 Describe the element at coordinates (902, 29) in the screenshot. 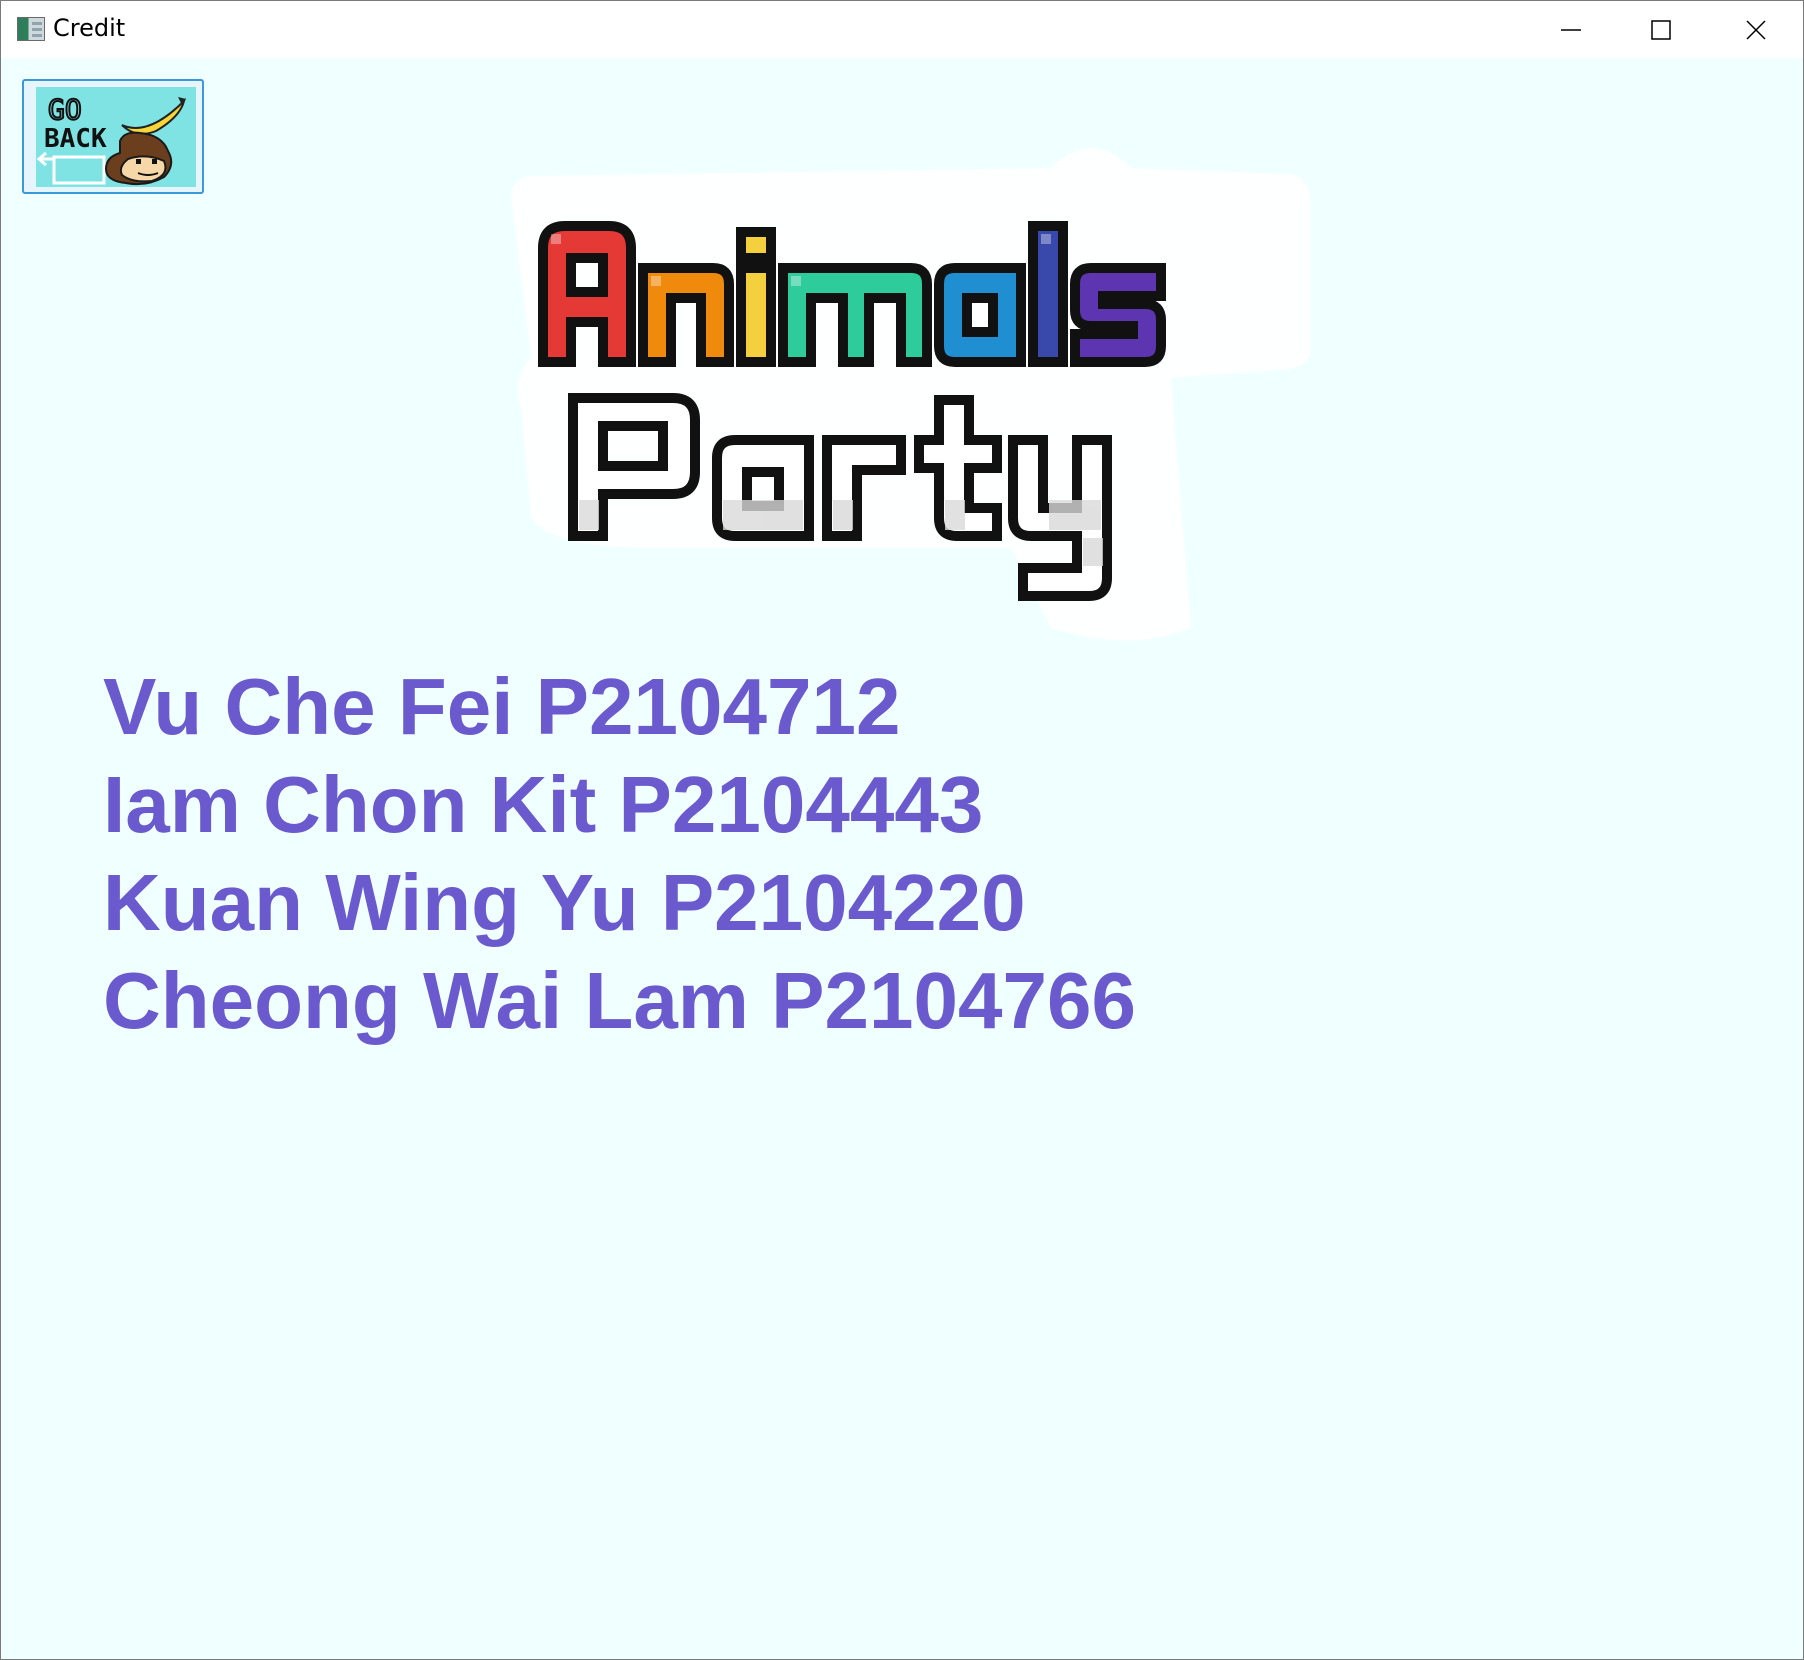

I see `title-bar: Credit` at that location.